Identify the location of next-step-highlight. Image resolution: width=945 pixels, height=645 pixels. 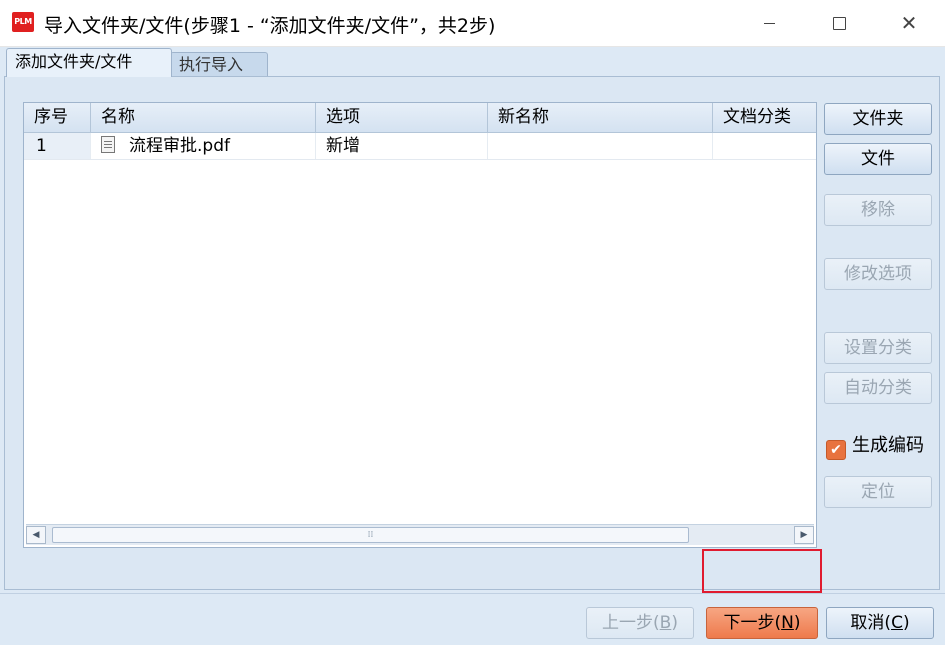
(762, 571).